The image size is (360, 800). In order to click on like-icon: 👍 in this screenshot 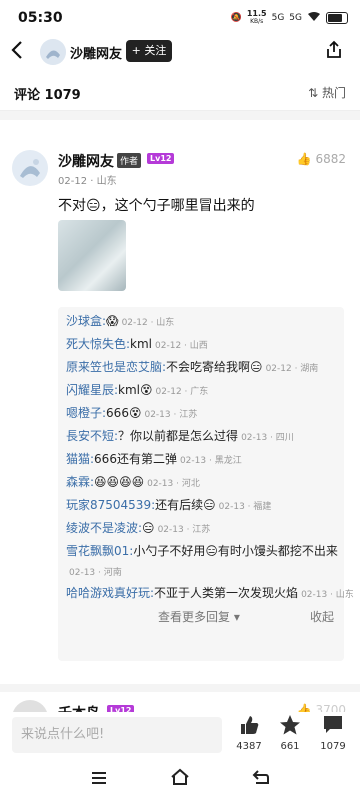, I will do `click(304, 159)`.